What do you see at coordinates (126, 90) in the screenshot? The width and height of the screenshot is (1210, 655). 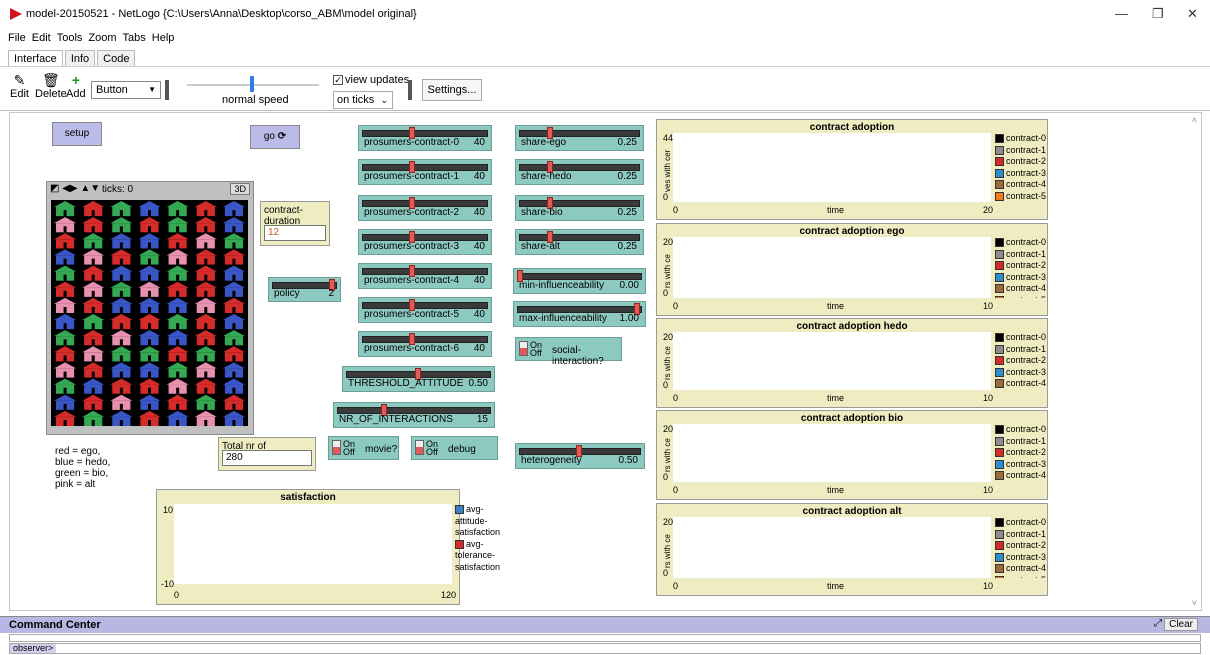 I see `widget-type-select: Button ▼` at bounding box center [126, 90].